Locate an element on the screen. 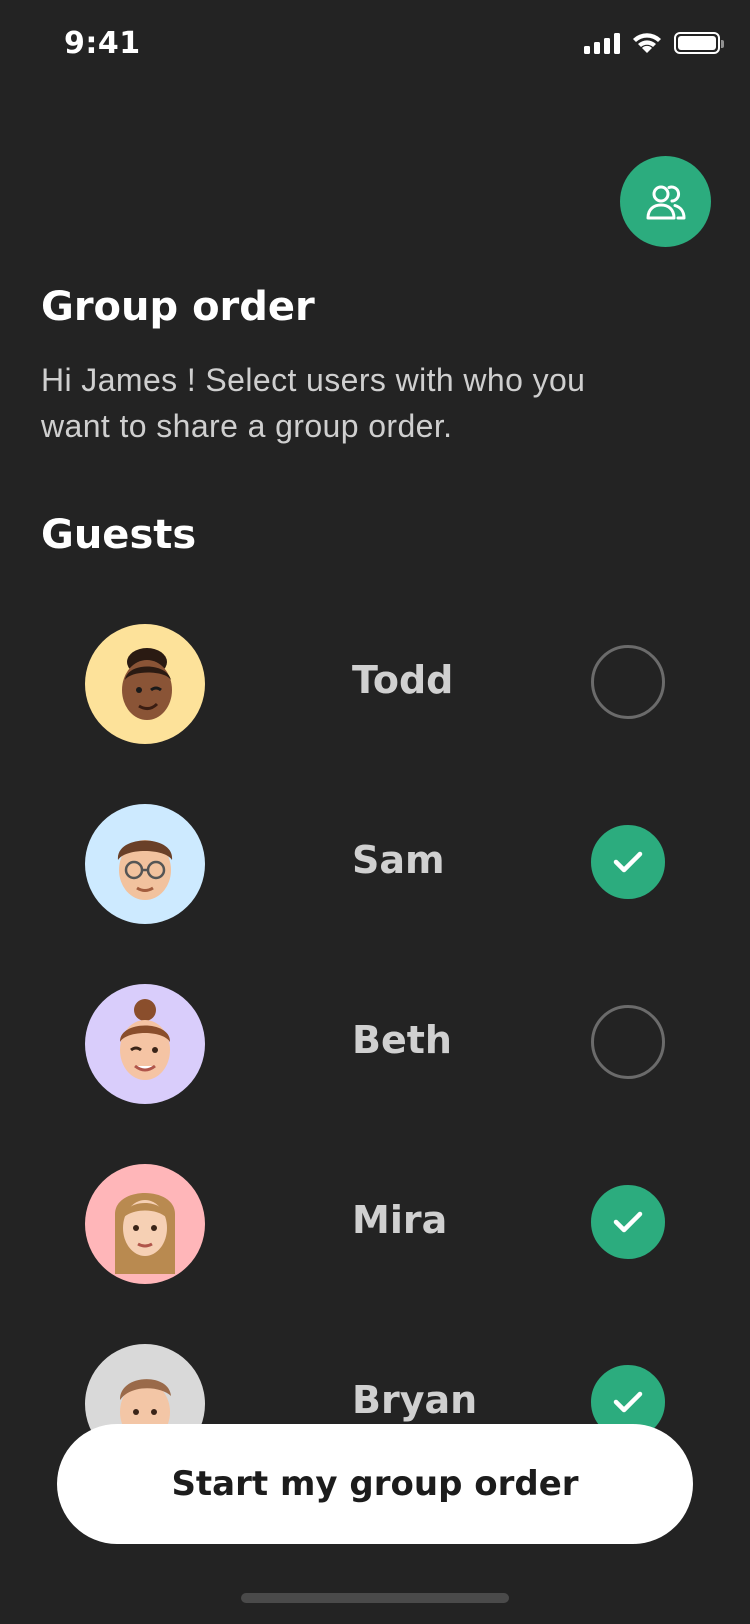 The height and width of the screenshot is (1624, 750). avatar-sam is located at coordinates (145, 864).